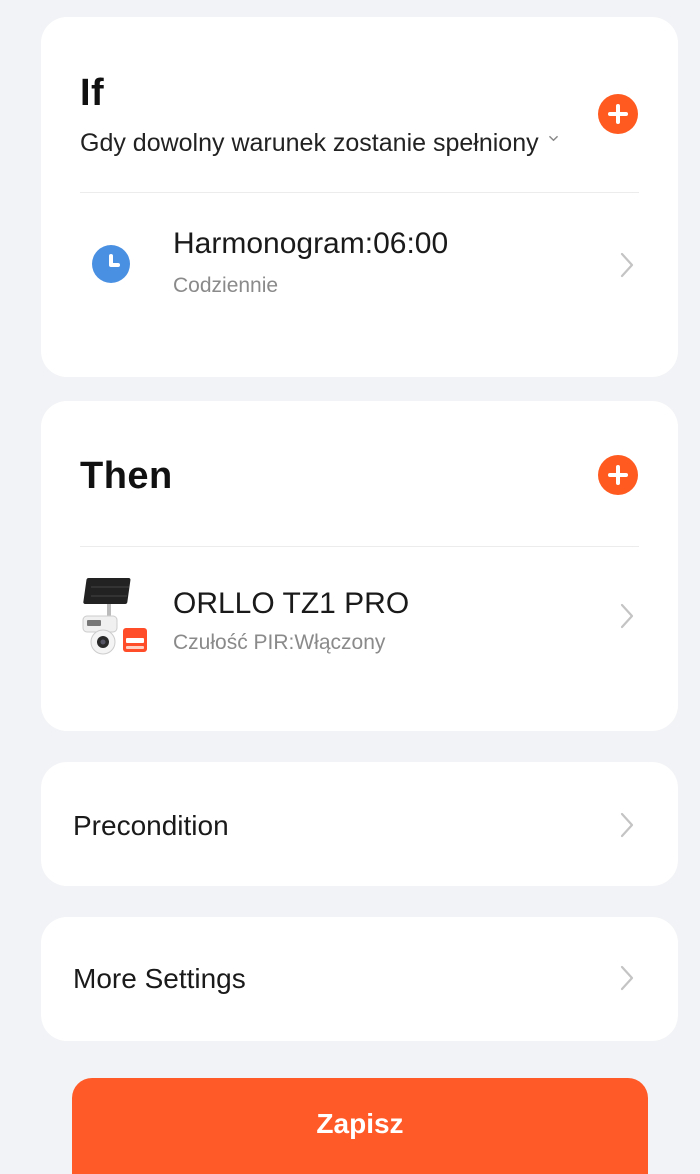 This screenshot has height=1174, width=700. What do you see at coordinates (553, 138) in the screenshot?
I see `chevron-down-icon` at bounding box center [553, 138].